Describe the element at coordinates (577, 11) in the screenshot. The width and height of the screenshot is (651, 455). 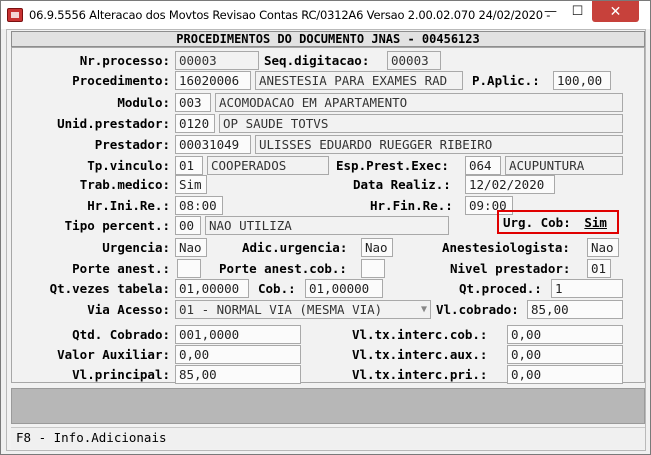
I see `maximize-button: ☐` at that location.